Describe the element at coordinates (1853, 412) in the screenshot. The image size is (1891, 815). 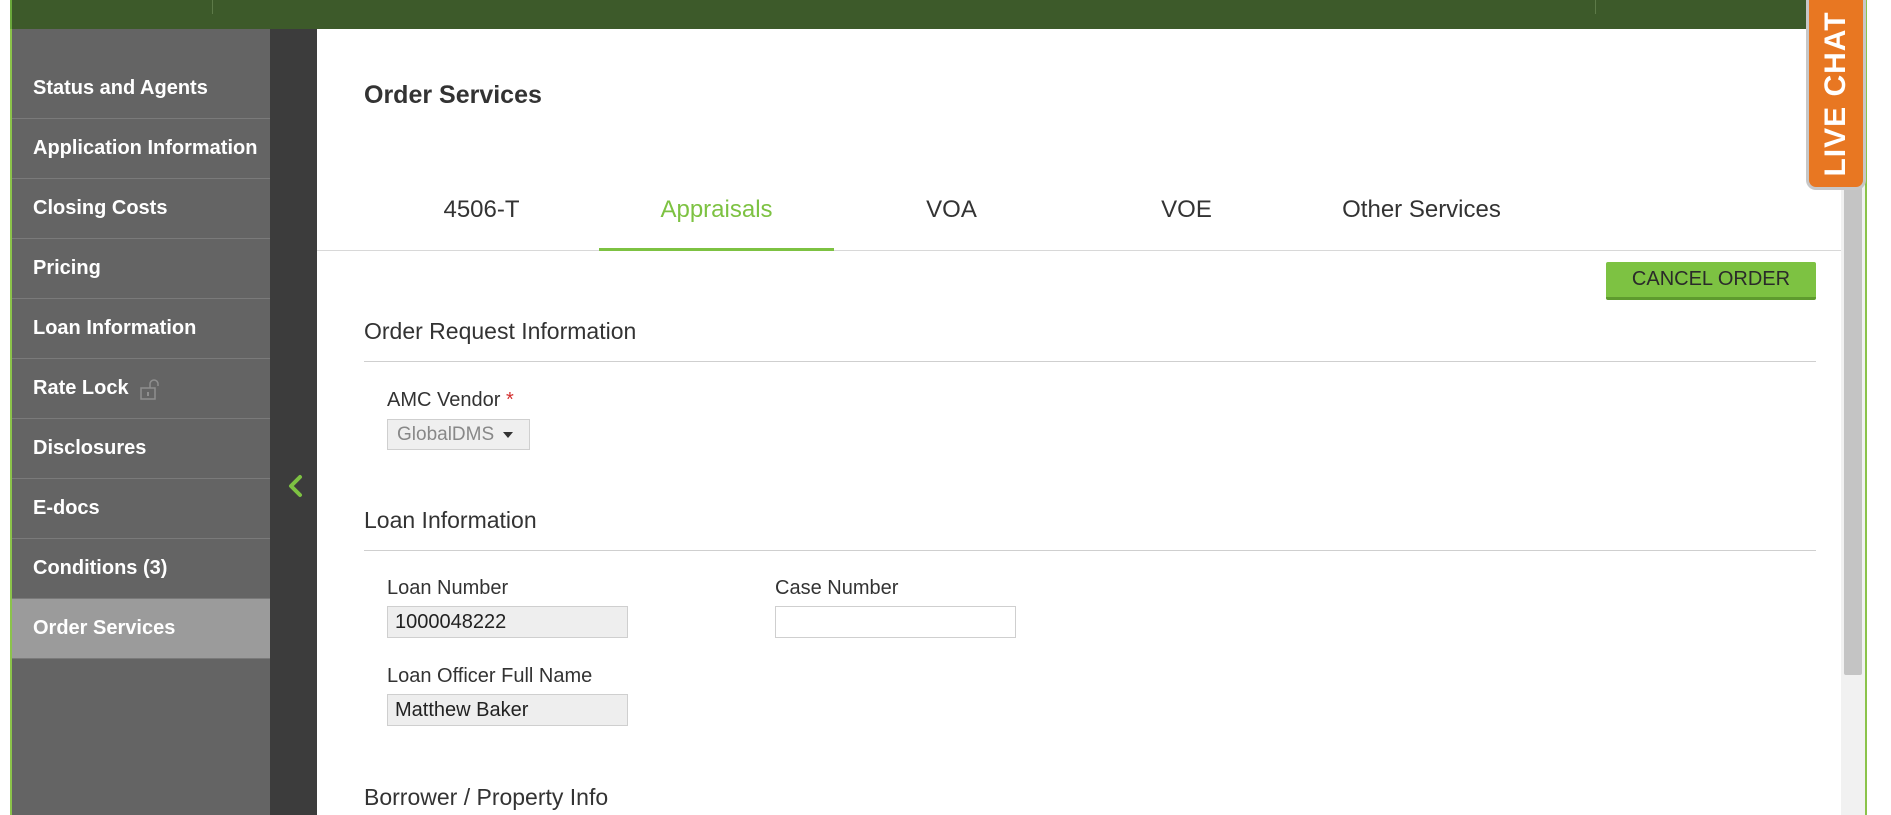
I see `scrollbar-thumb` at that location.